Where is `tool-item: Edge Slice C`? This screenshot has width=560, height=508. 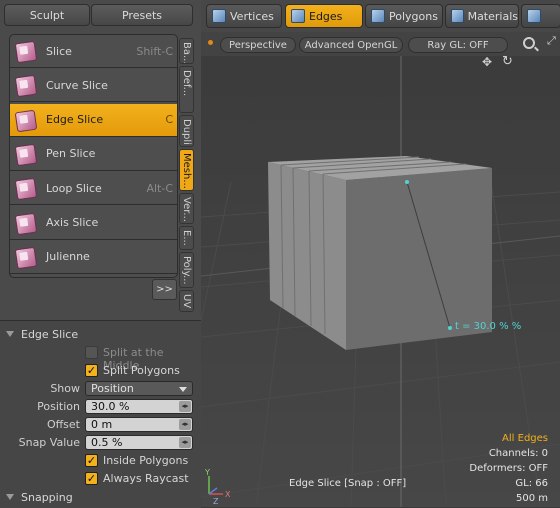
tool-item: Edge Slice C is located at coordinates (93, 120).